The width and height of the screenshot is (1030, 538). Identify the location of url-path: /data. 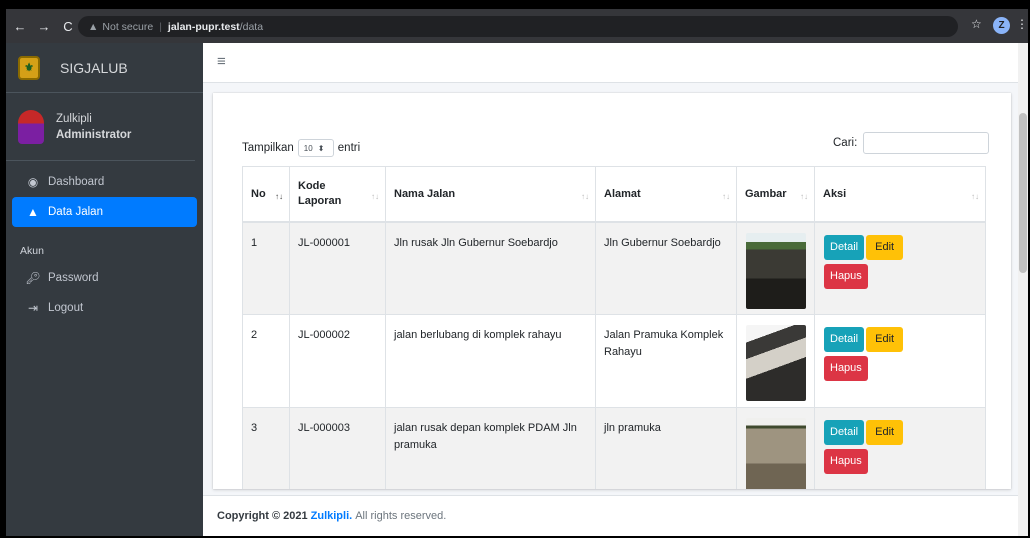
(251, 26).